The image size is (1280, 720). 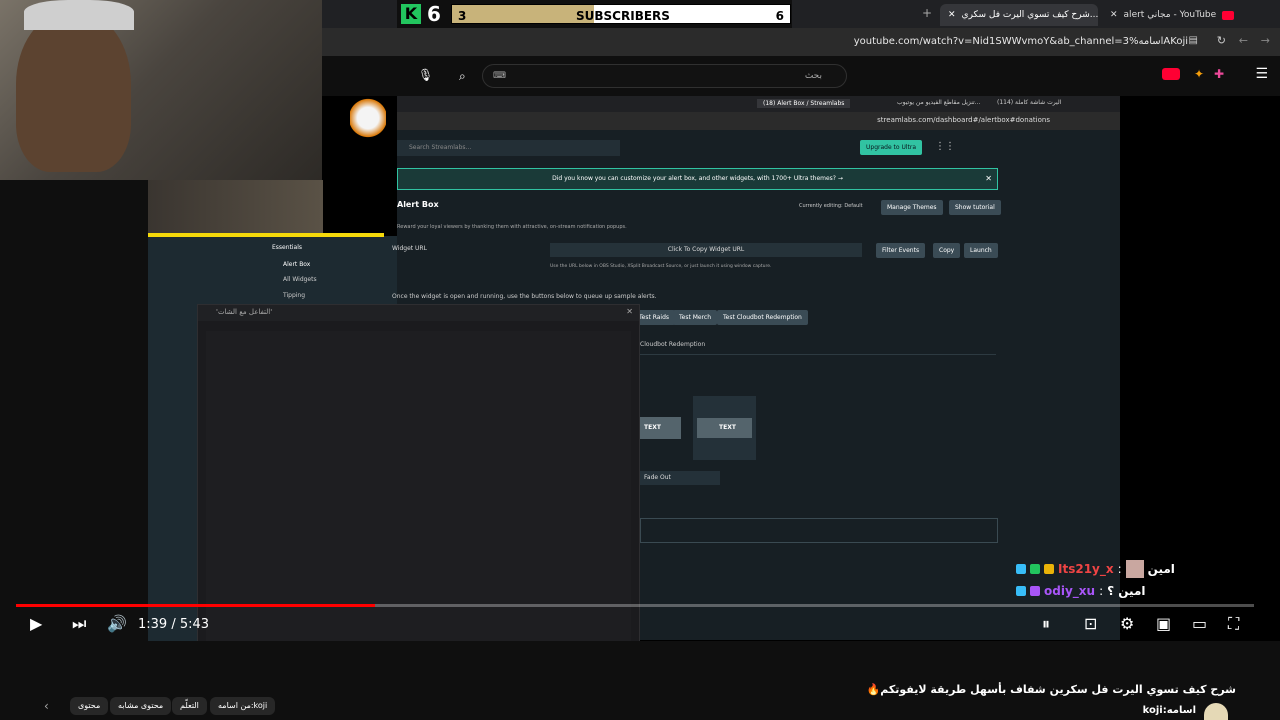 What do you see at coordinates (660, 428) in the screenshot?
I see `layout-text-option-1: TEXT` at bounding box center [660, 428].